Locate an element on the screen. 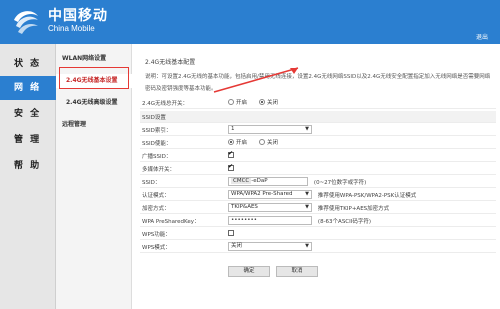 This screenshot has height=309, width=500. auth-mode-hint: 推荐使用WPA-PSK/WPA2-PSK认证模式 is located at coordinates (367, 195).